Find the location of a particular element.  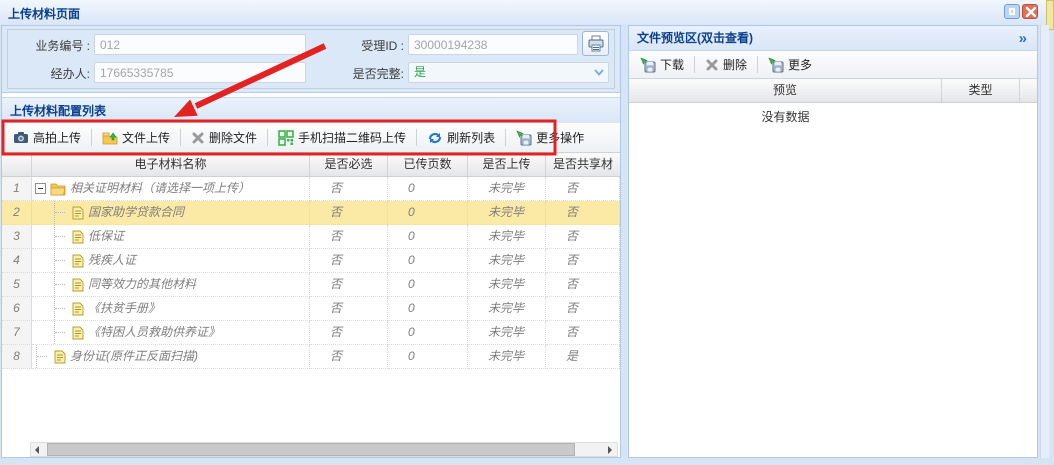

button-label: 更多操作 is located at coordinates (560, 138).